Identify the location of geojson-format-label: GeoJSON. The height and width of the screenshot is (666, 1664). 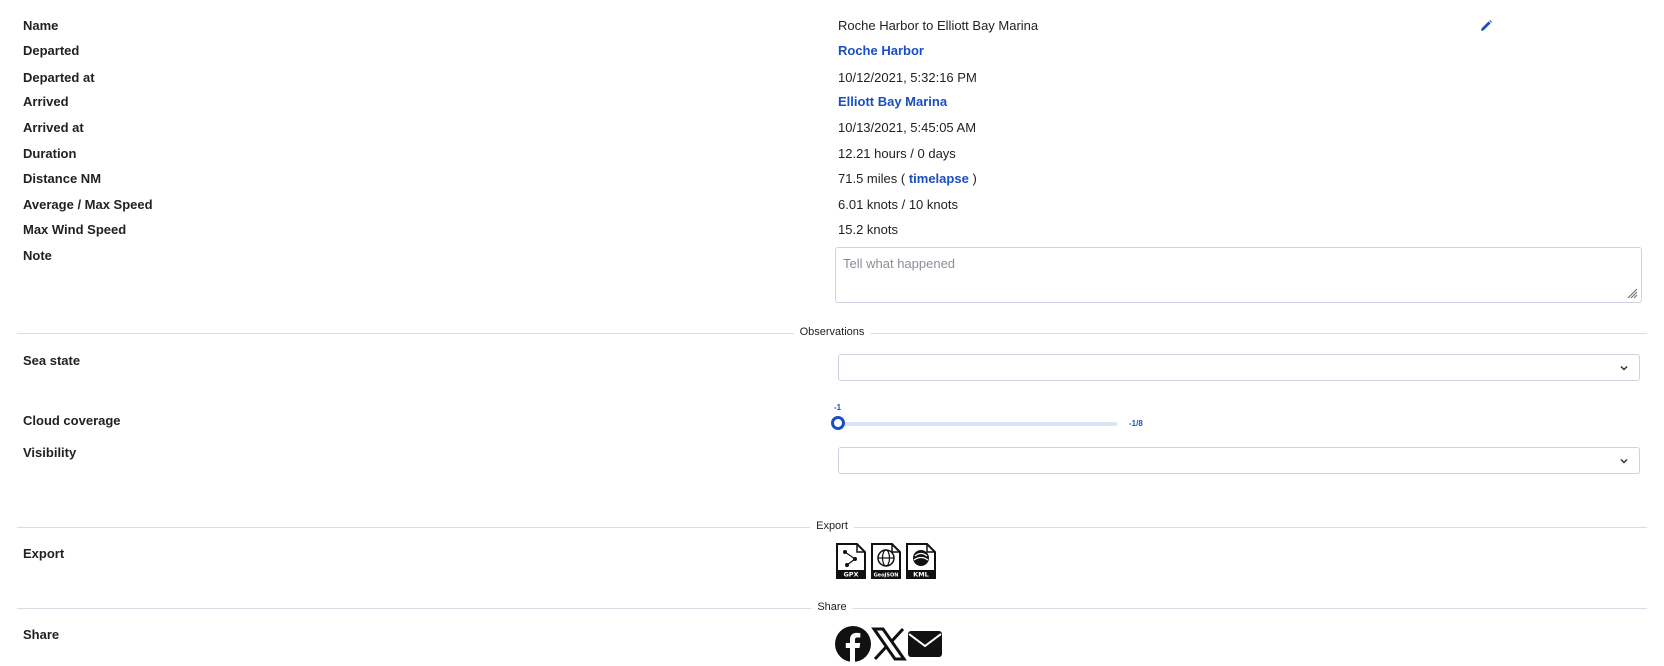
(886, 576).